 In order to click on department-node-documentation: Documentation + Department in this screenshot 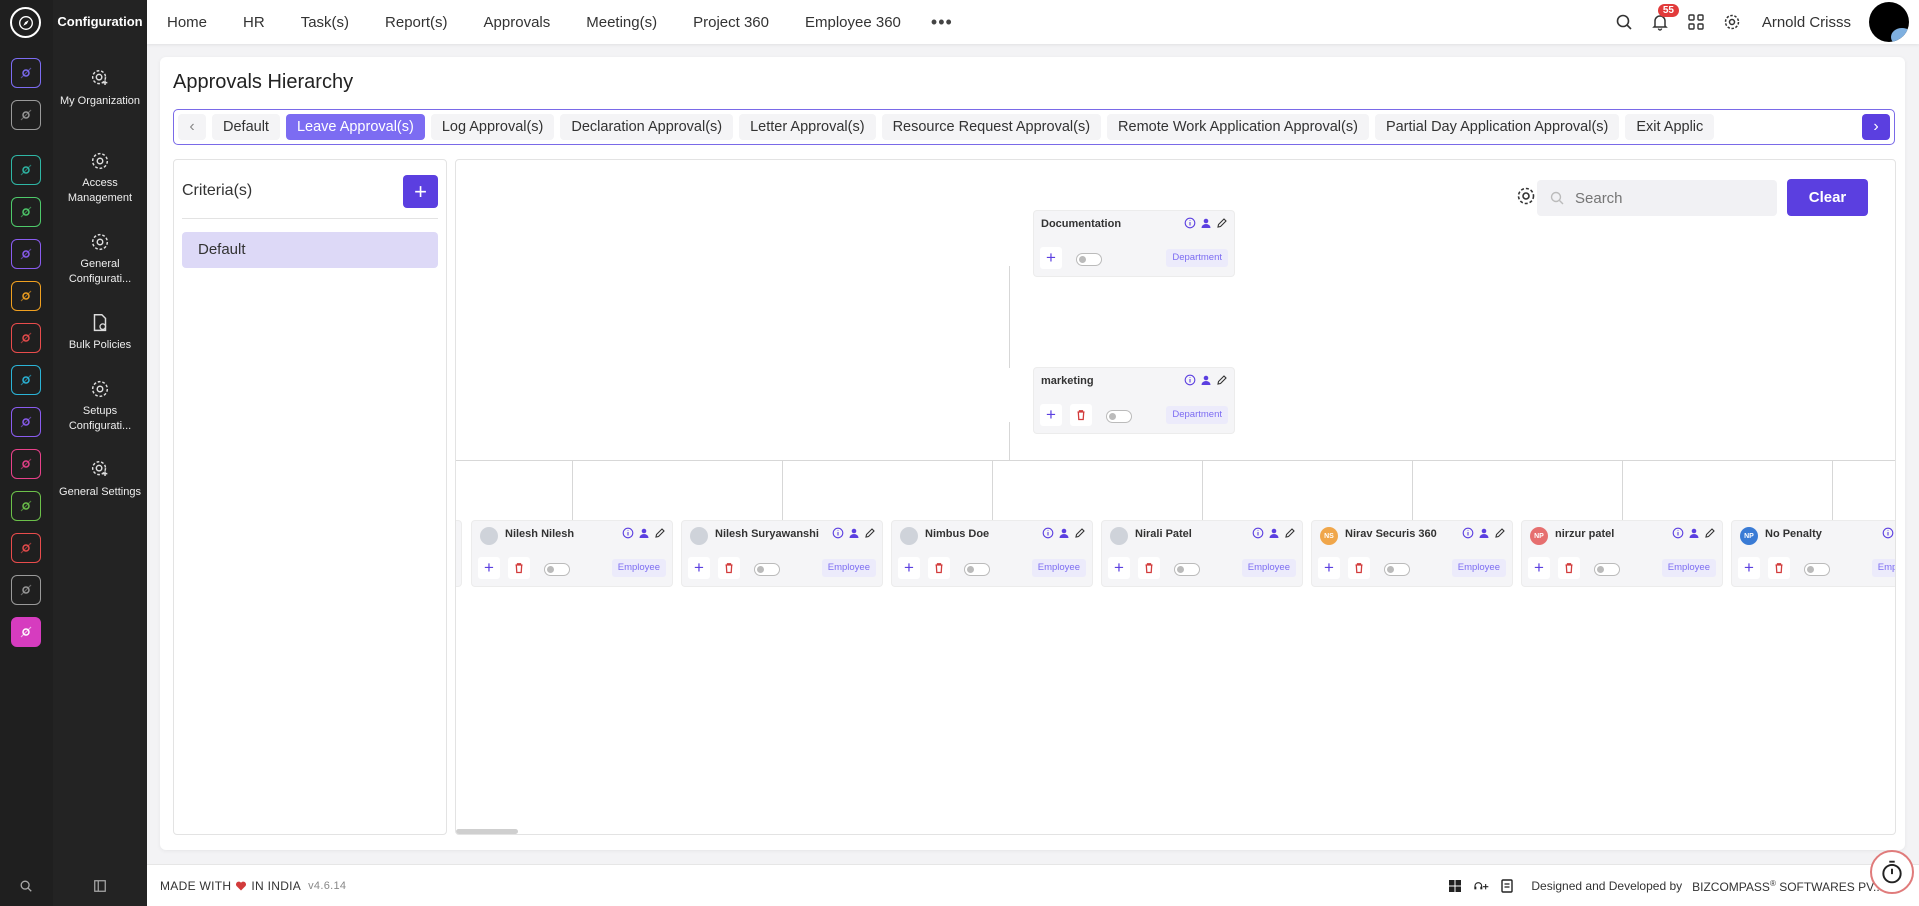, I will do `click(1134, 243)`.